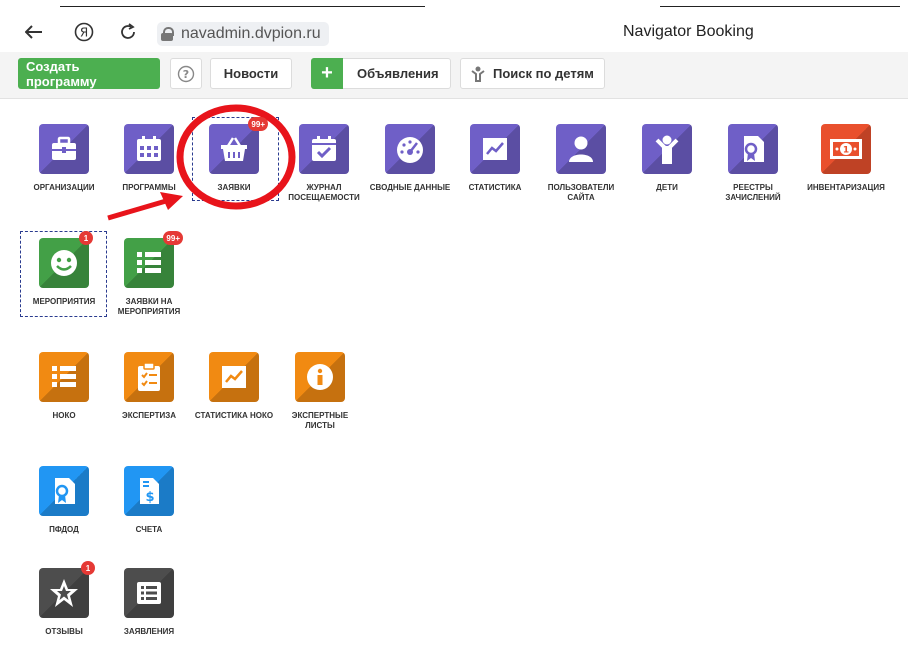 This screenshot has height=659, width=908. What do you see at coordinates (149, 274) in the screenshot?
I see `tile-event-applications: 99+ ЗАЯВКИ НА МЕРОПРИЯТИЯ` at bounding box center [149, 274].